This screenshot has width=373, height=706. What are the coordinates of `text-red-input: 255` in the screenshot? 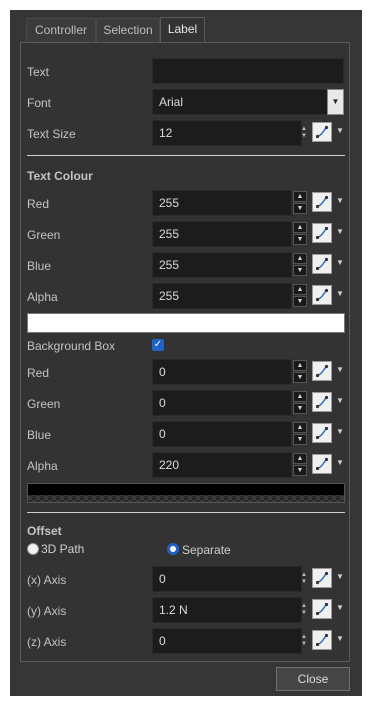 It's located at (222, 203).